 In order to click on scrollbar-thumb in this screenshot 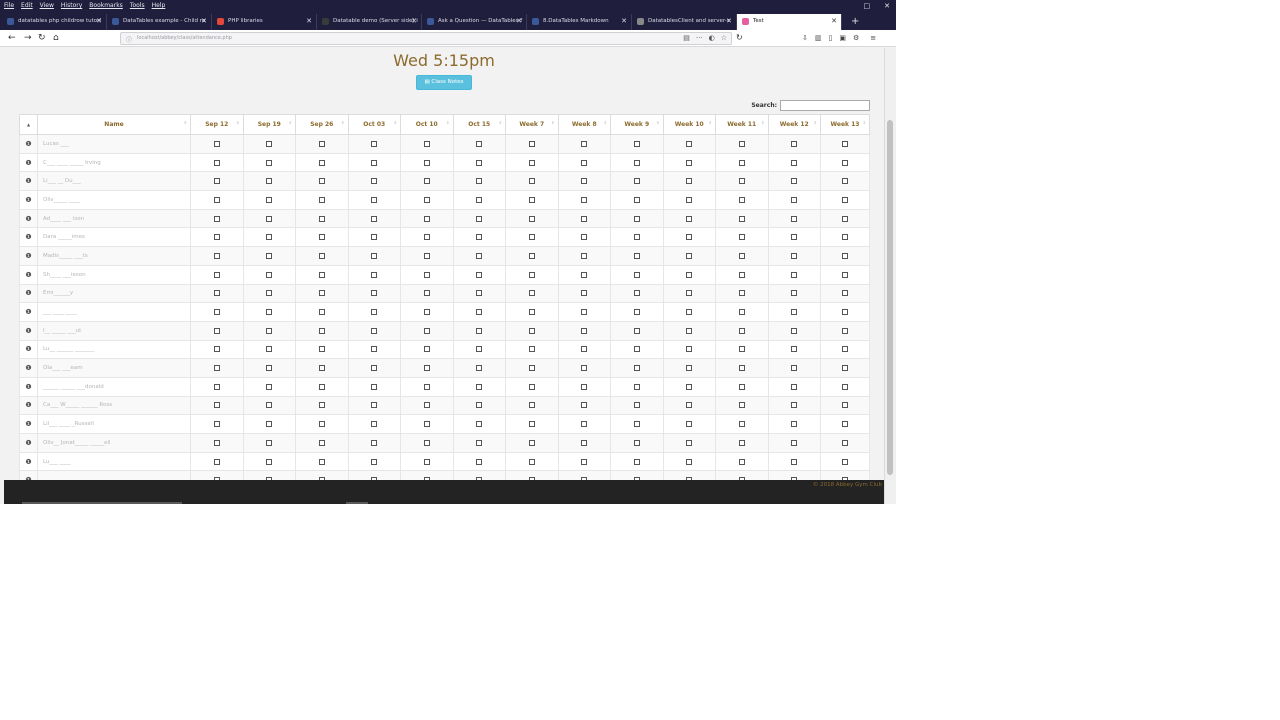, I will do `click(890, 297)`.